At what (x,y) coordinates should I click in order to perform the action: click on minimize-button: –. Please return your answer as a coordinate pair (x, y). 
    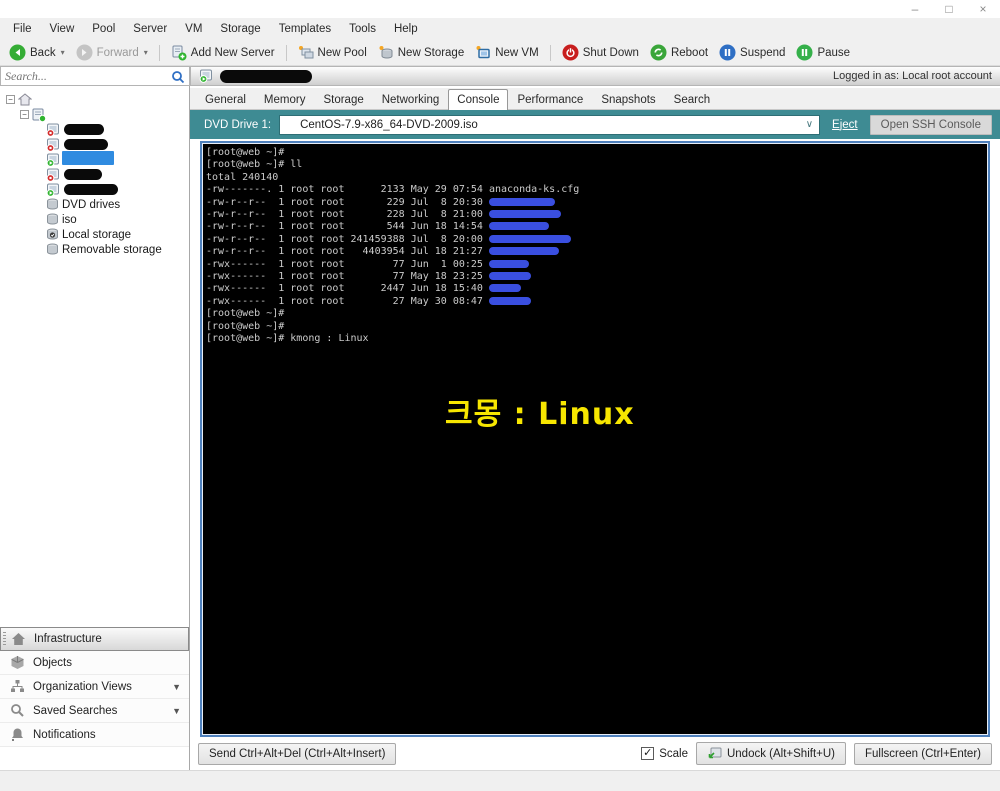
    Looking at the image, I should click on (915, 9).